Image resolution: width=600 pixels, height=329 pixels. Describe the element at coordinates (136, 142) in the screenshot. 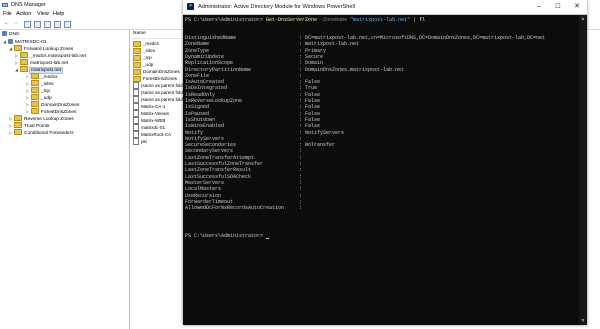

I see `record-icon` at that location.